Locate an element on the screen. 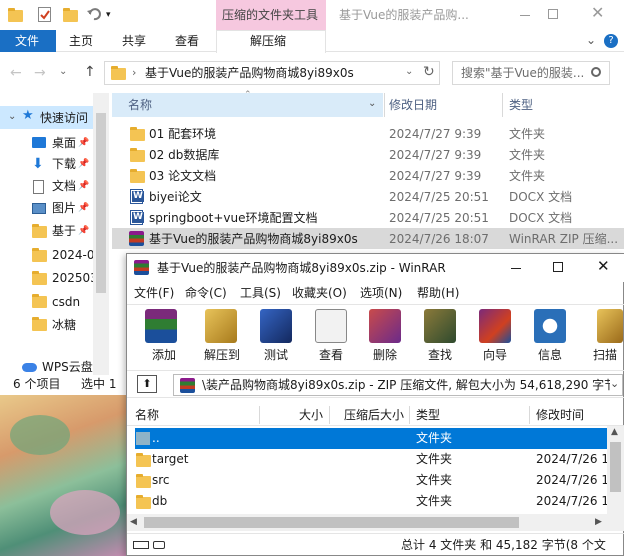  drive-icon is located at coordinates (141, 545).